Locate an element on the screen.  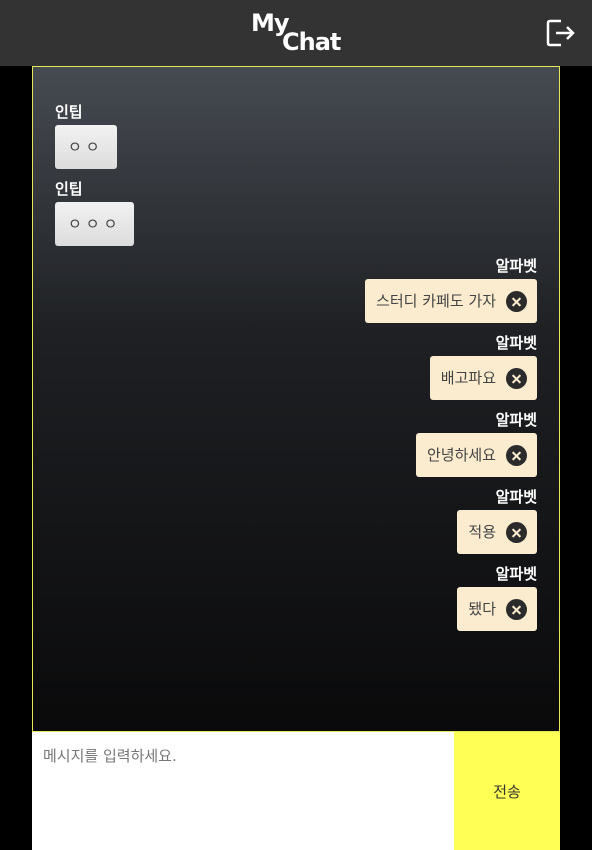
app-logo: My Chat is located at coordinates (297, 33).